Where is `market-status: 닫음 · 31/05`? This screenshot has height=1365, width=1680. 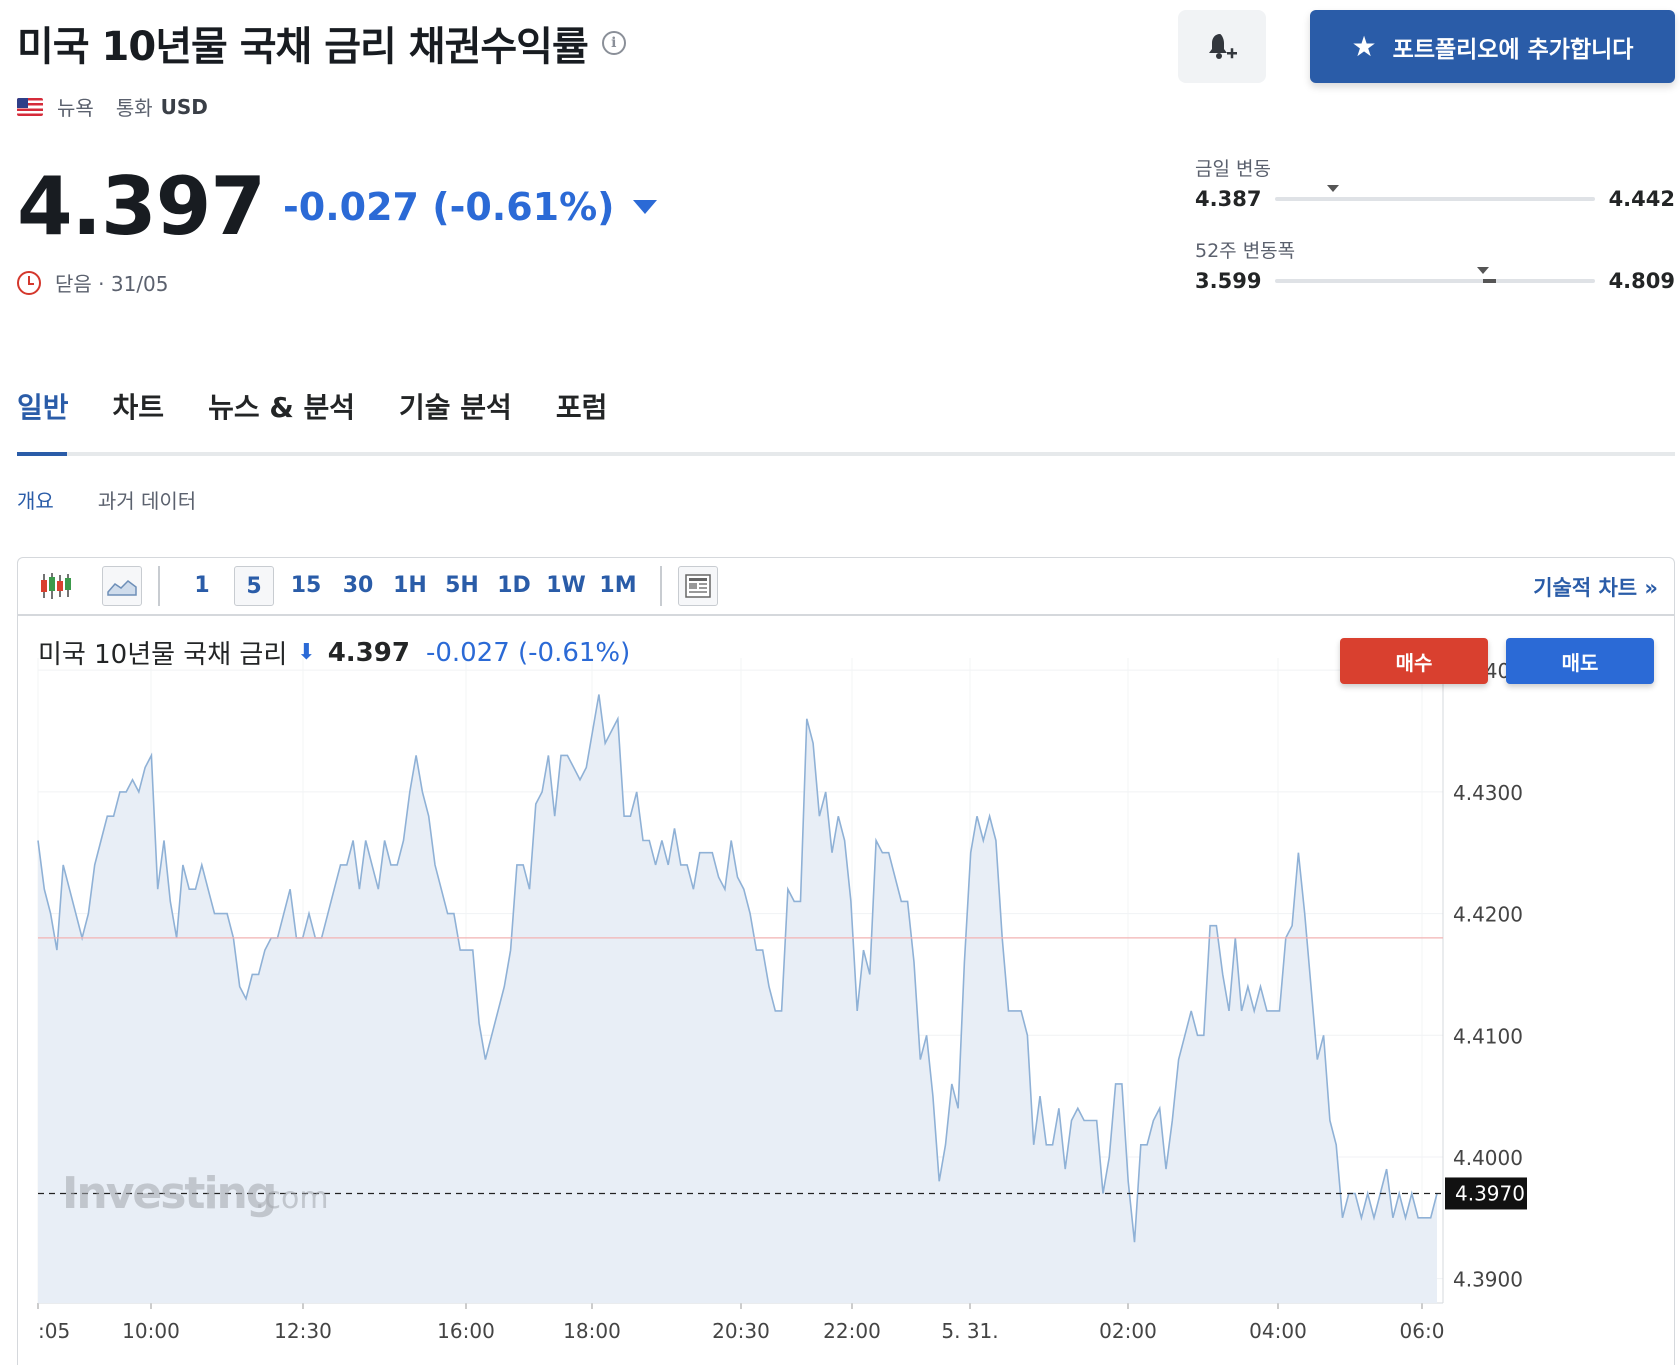
market-status: 닫음 · 31/05 is located at coordinates (93, 282).